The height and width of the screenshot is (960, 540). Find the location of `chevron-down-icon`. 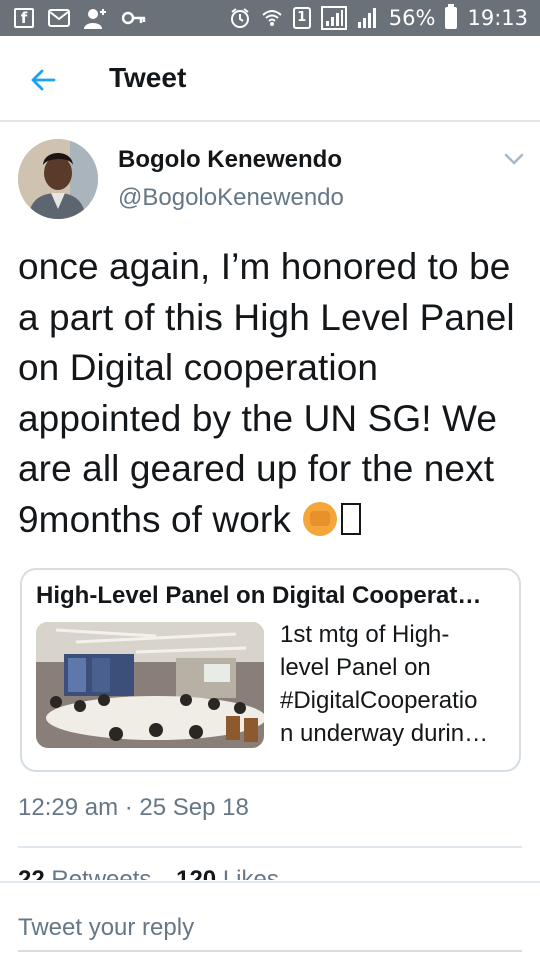

chevron-down-icon is located at coordinates (514, 159).